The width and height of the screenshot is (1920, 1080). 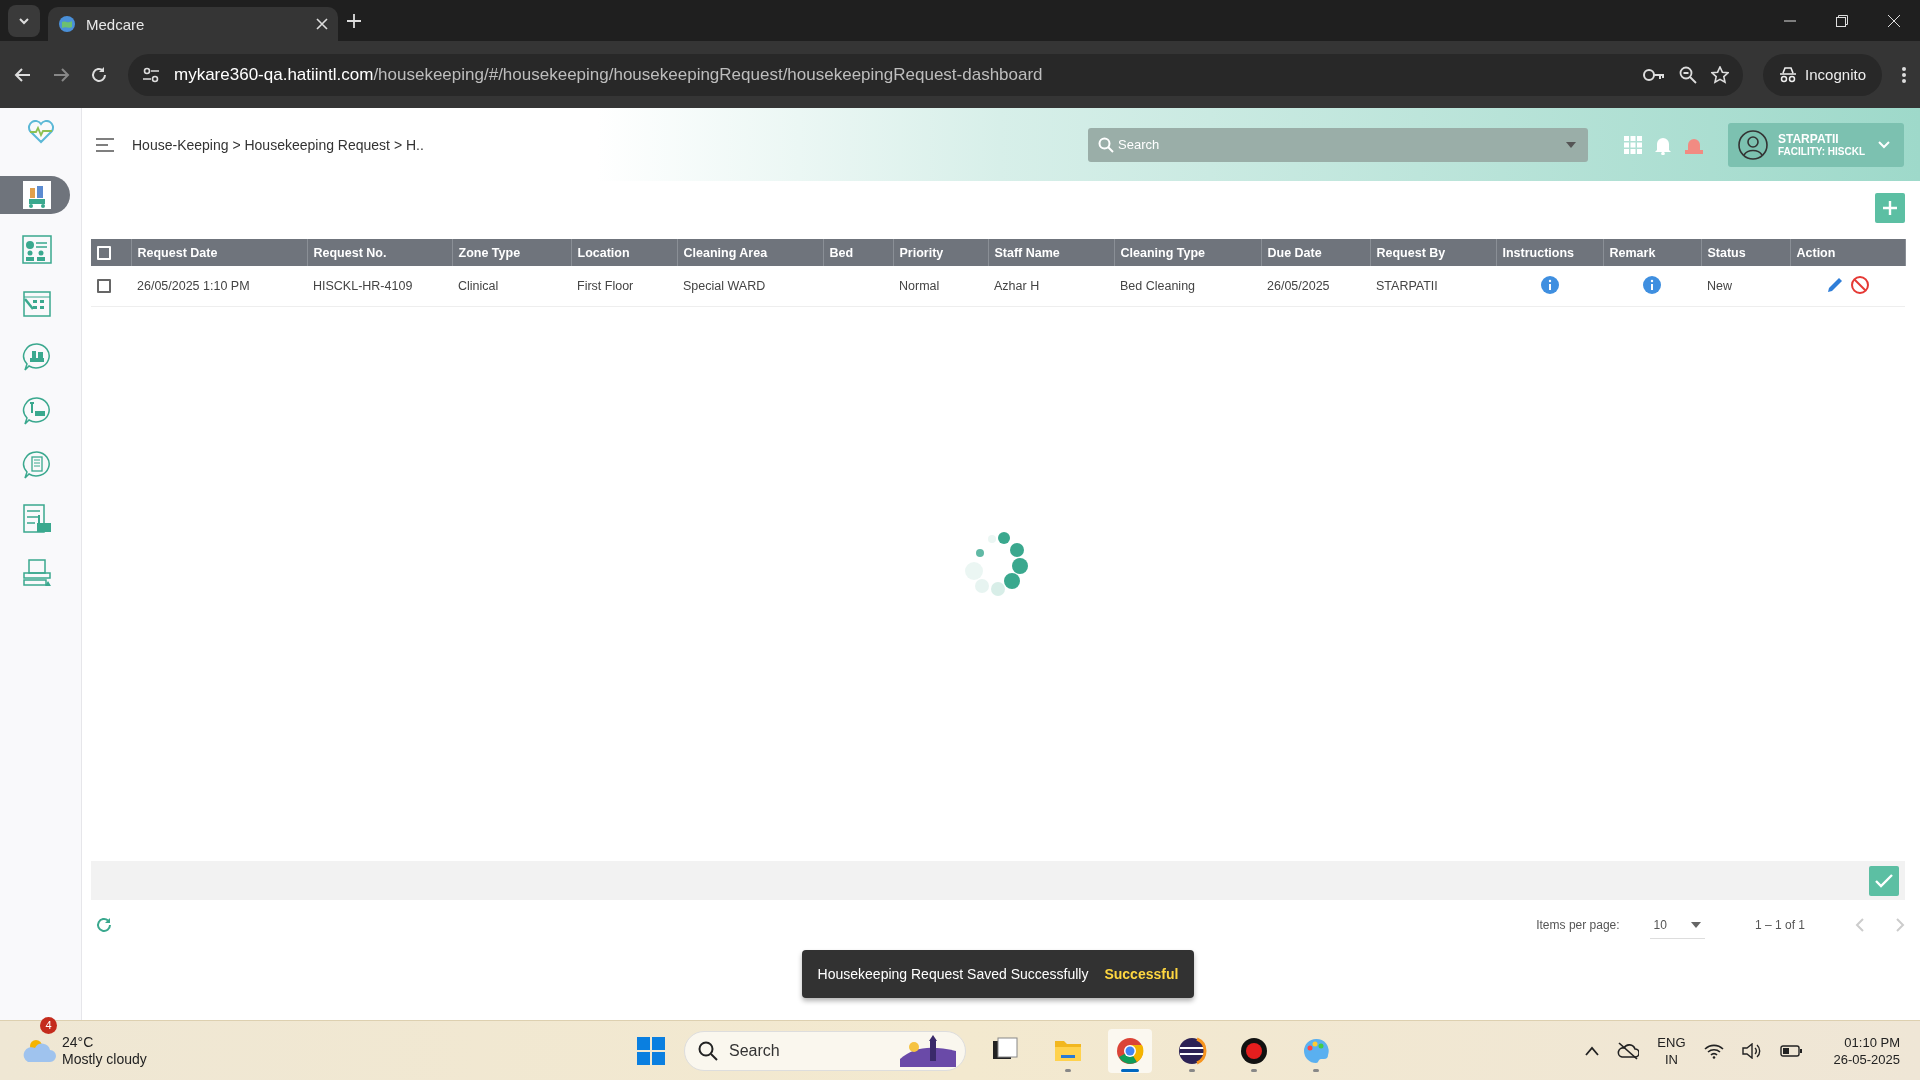 I want to click on plus-icon, so click(x=1890, y=208).